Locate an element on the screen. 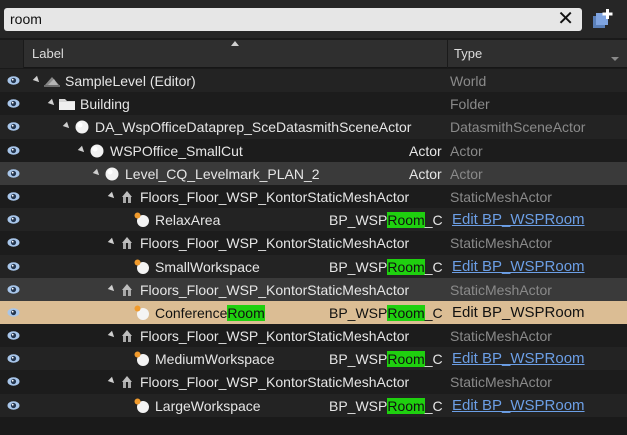 Image resolution: width=627 pixels, height=435 pixels. chevron-down-icon is located at coordinates (615, 59).